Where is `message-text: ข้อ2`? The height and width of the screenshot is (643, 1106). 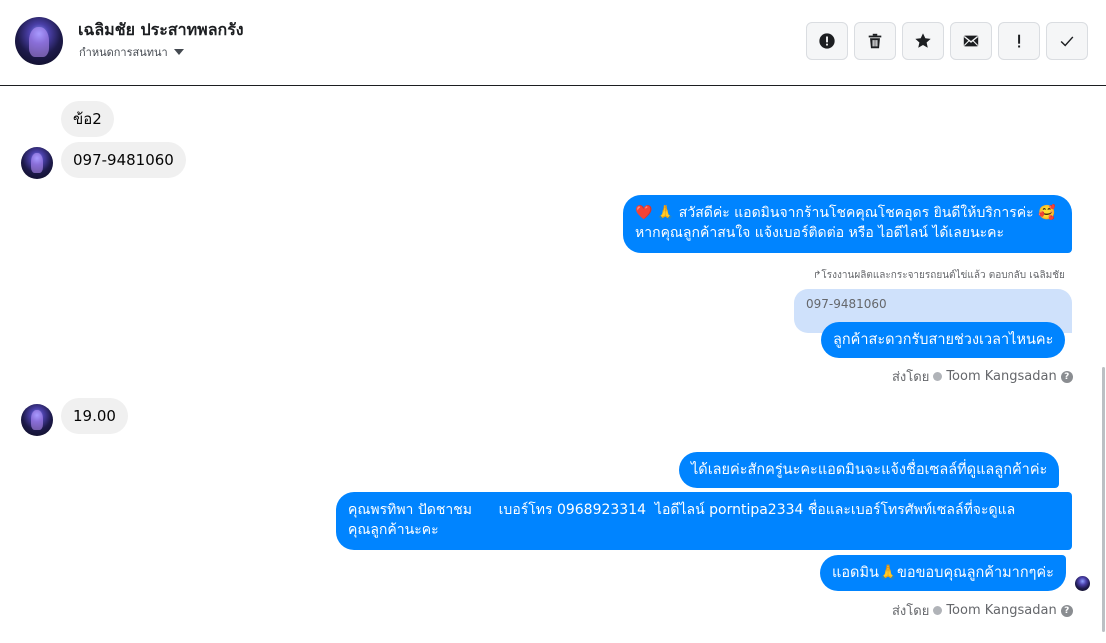 message-text: ข้อ2 is located at coordinates (87, 119).